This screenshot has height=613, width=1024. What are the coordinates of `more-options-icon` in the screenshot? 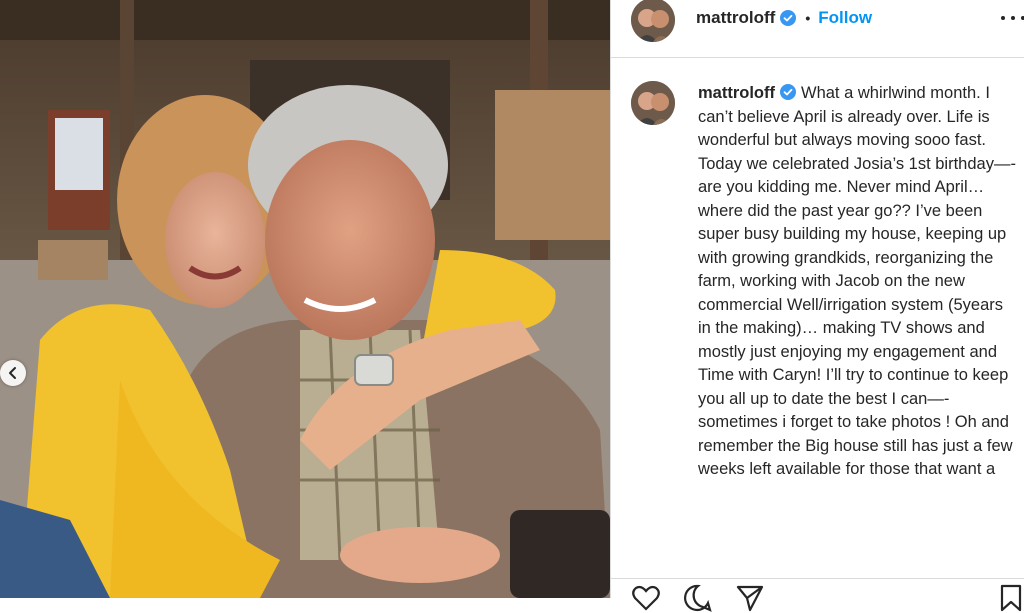 It's located at (1012, 18).